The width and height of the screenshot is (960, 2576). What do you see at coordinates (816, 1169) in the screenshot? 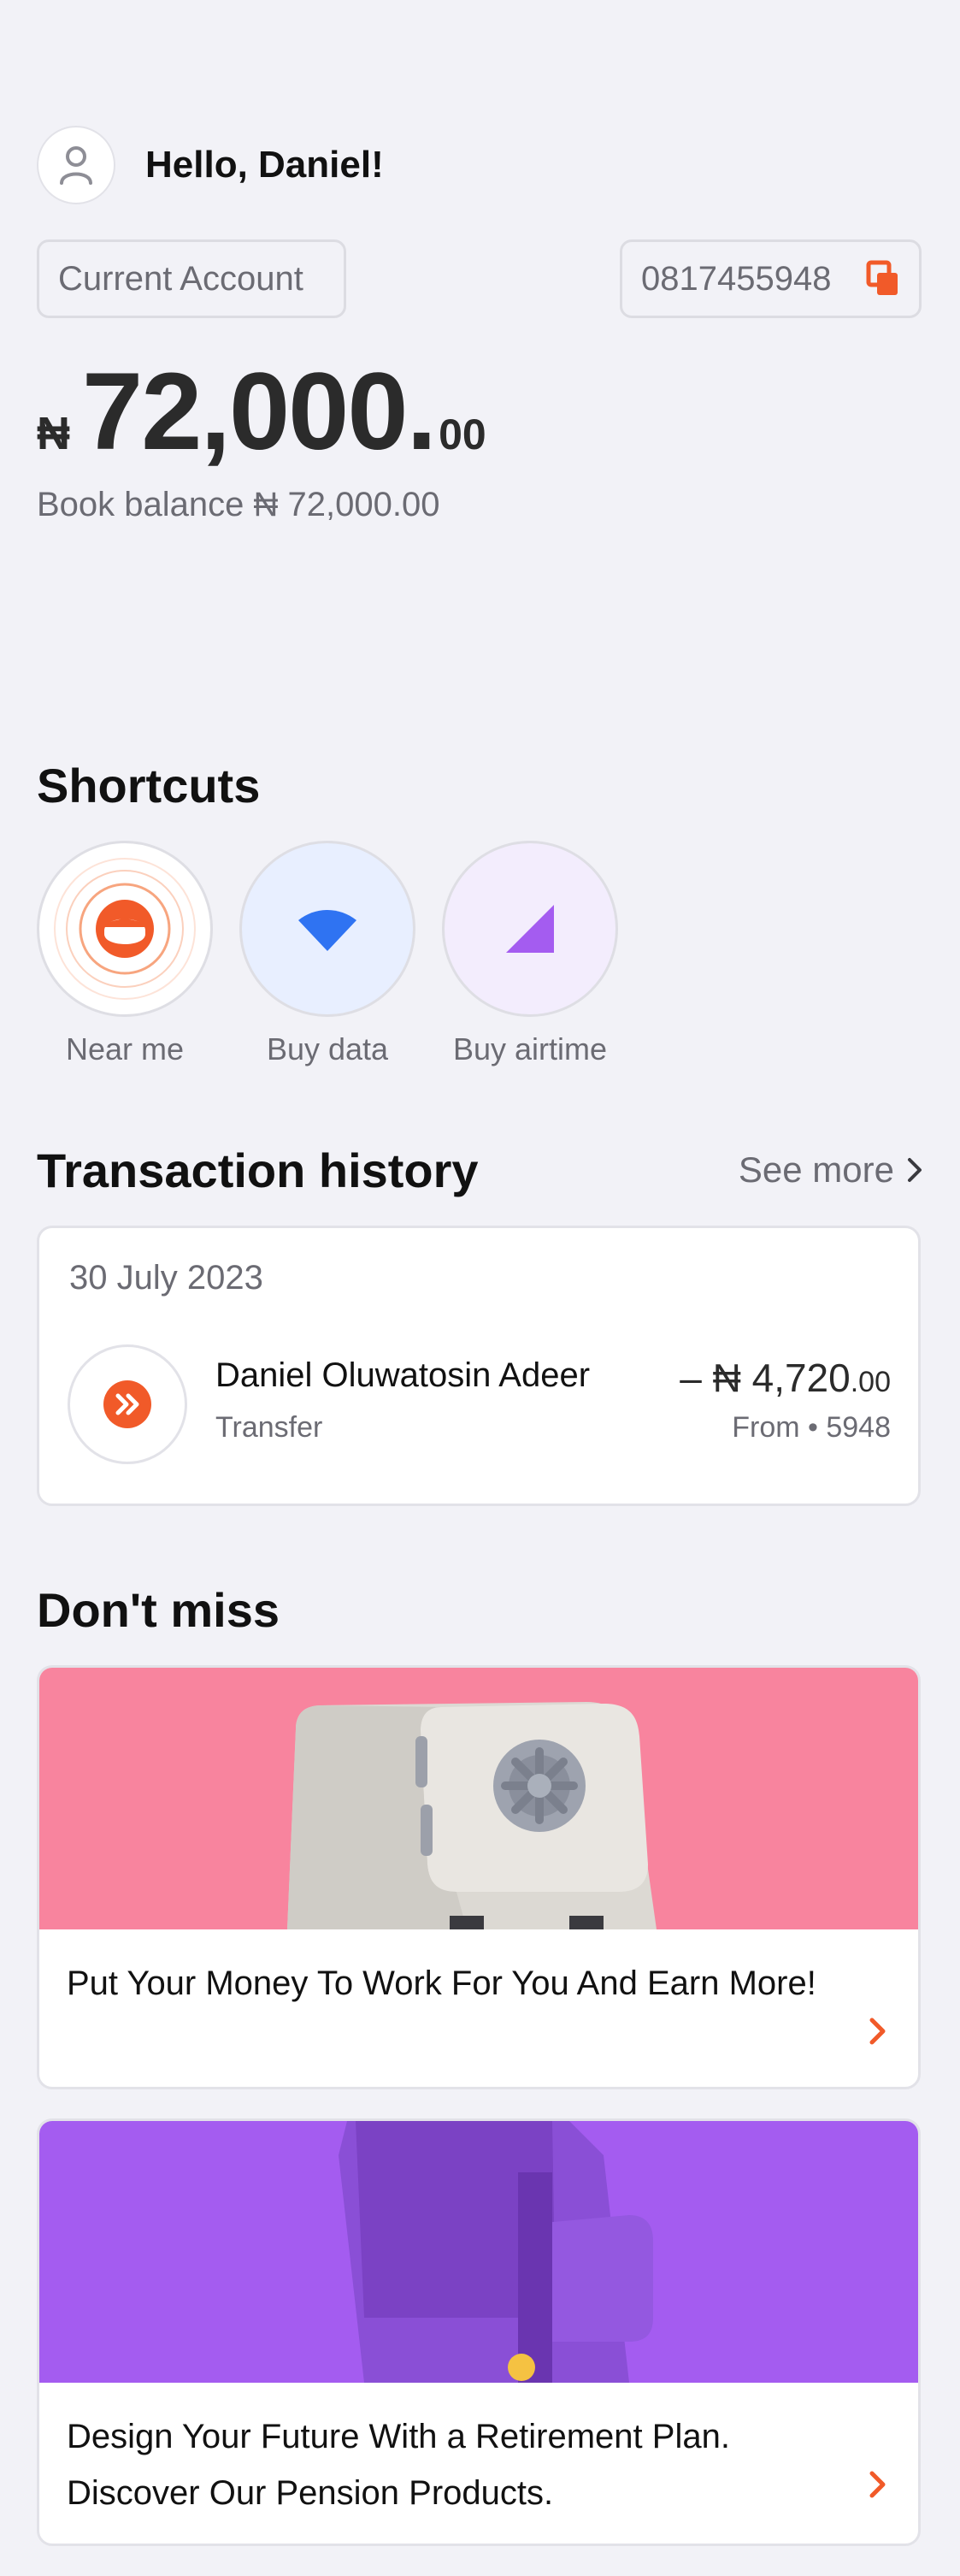
I see `see-more-label: See more` at bounding box center [816, 1169].